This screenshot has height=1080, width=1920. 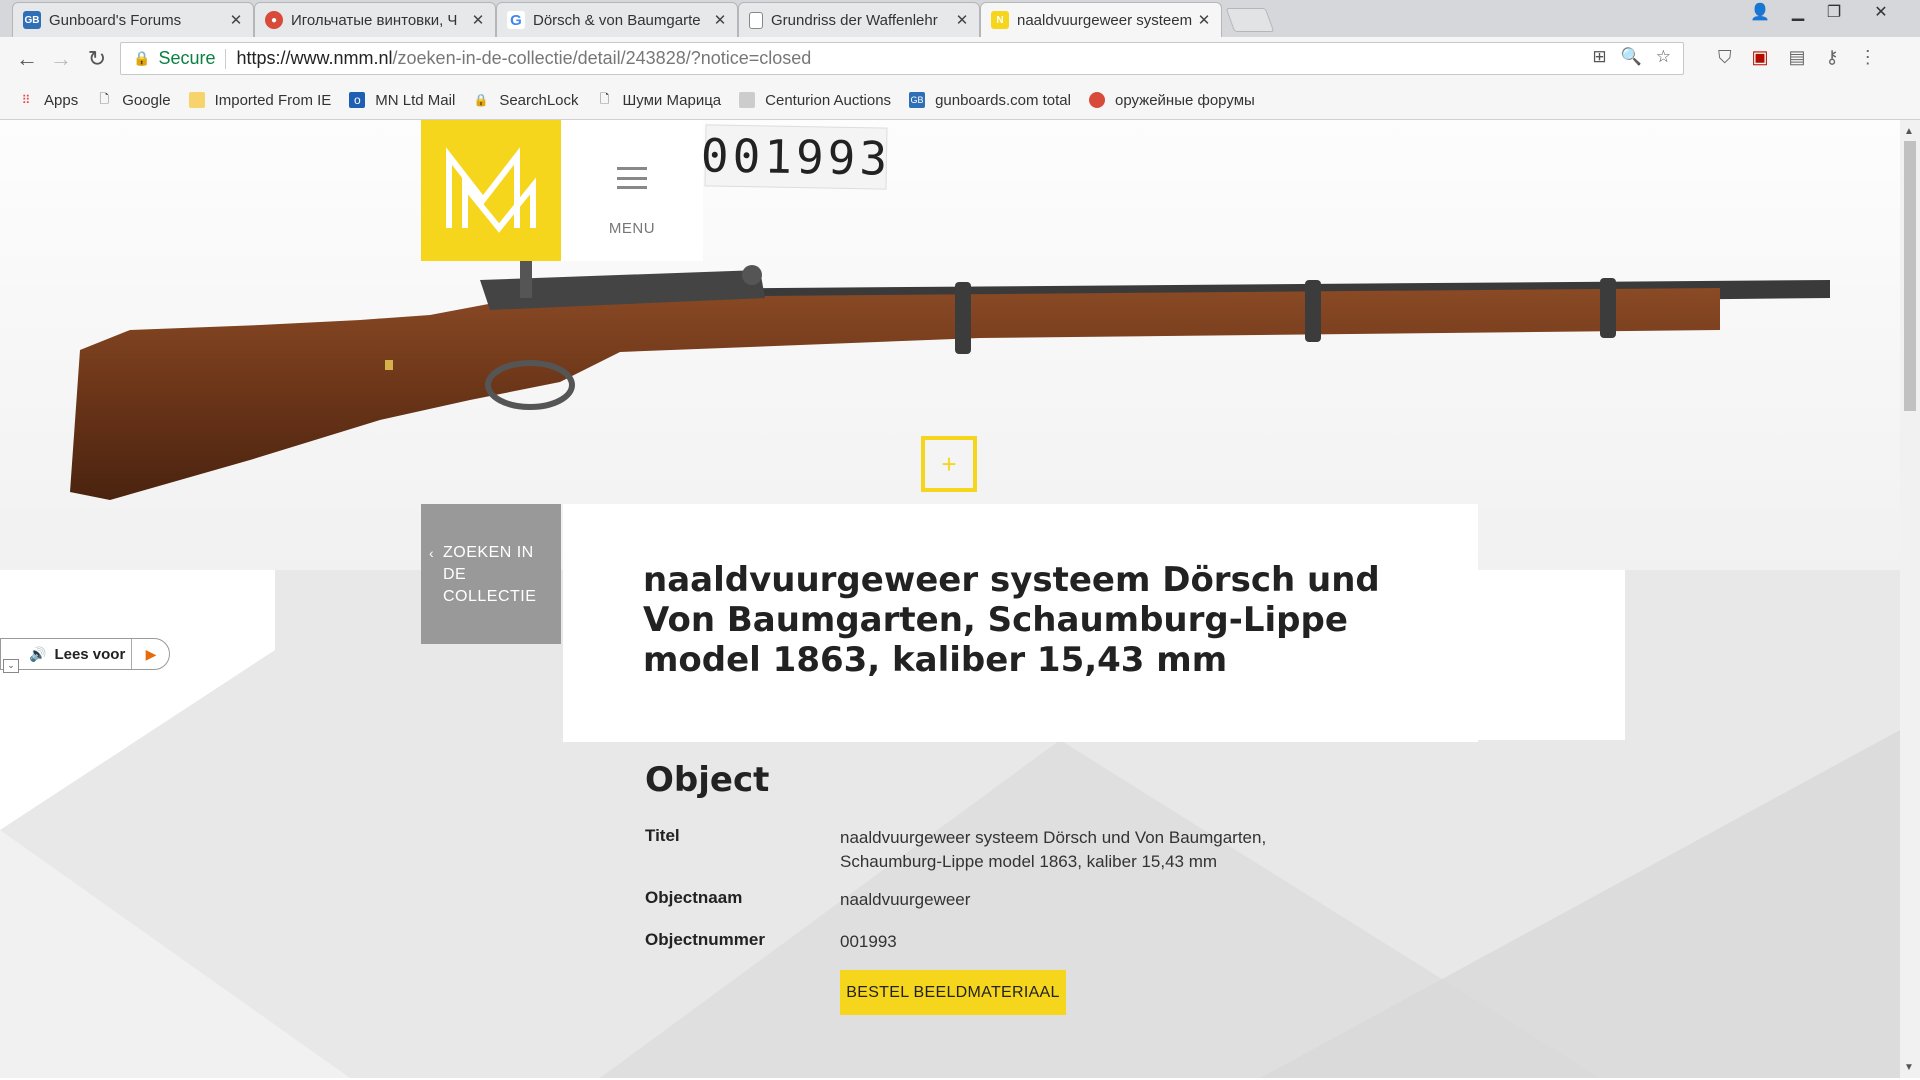 What do you see at coordinates (1834, 12) in the screenshot?
I see `restore-icon: ❐` at bounding box center [1834, 12].